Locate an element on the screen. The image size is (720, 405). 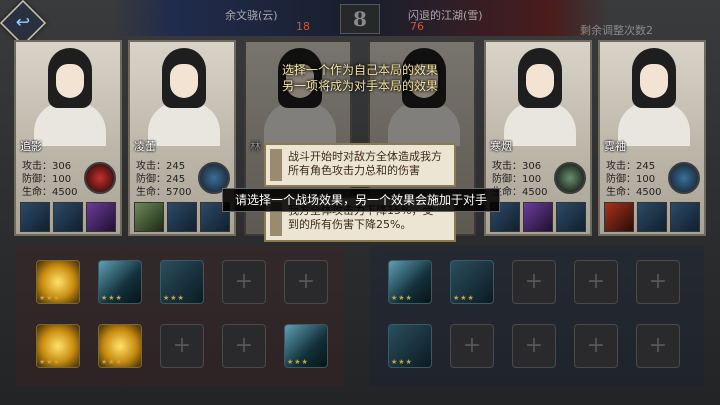
hero-card-linglei: 凌蕾 攻击：245 防御：245 生命：5700 is located at coordinates (182, 138).